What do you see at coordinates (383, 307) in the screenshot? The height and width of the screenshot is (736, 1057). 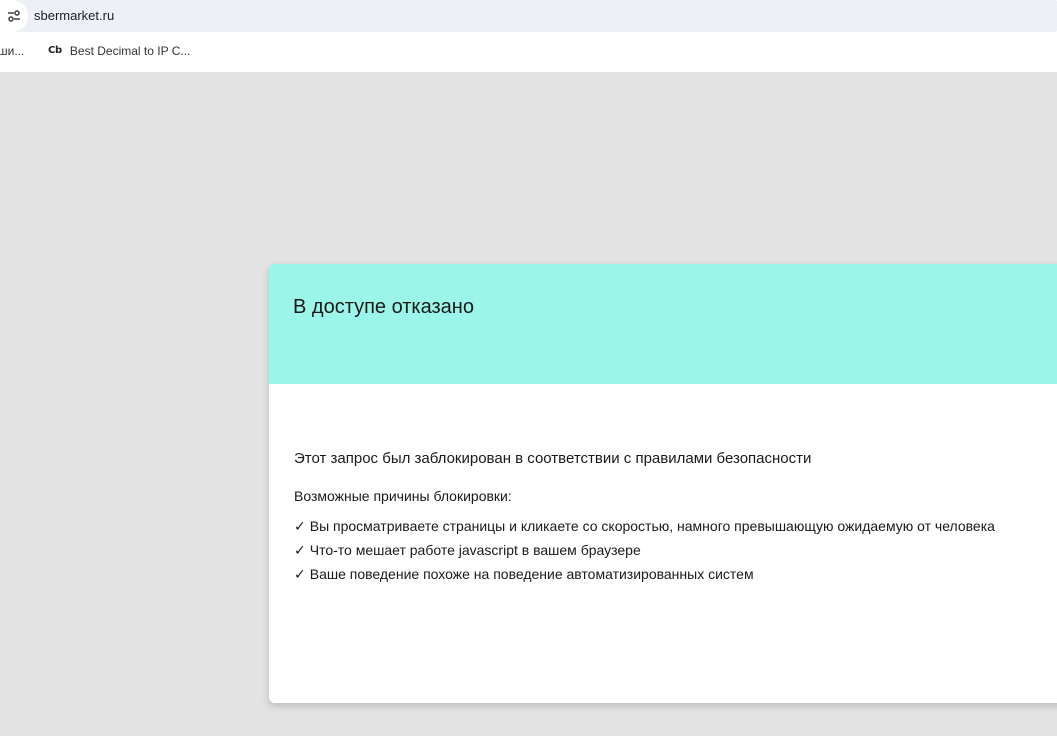 I see `page-title: В доступе отказано` at bounding box center [383, 307].